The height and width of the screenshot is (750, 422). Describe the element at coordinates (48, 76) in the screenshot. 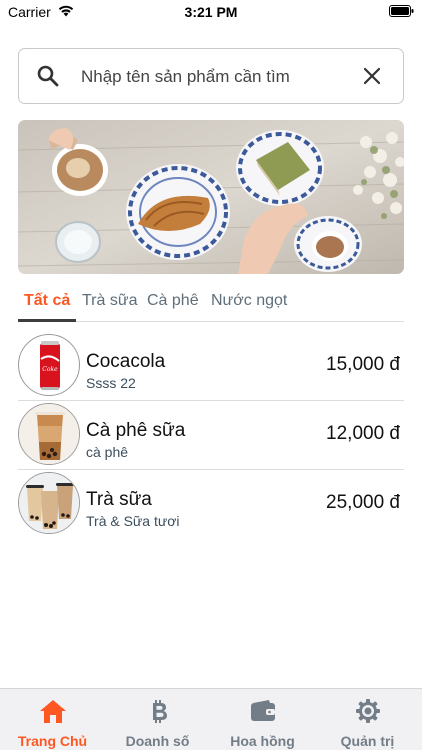

I see `search-icon` at that location.